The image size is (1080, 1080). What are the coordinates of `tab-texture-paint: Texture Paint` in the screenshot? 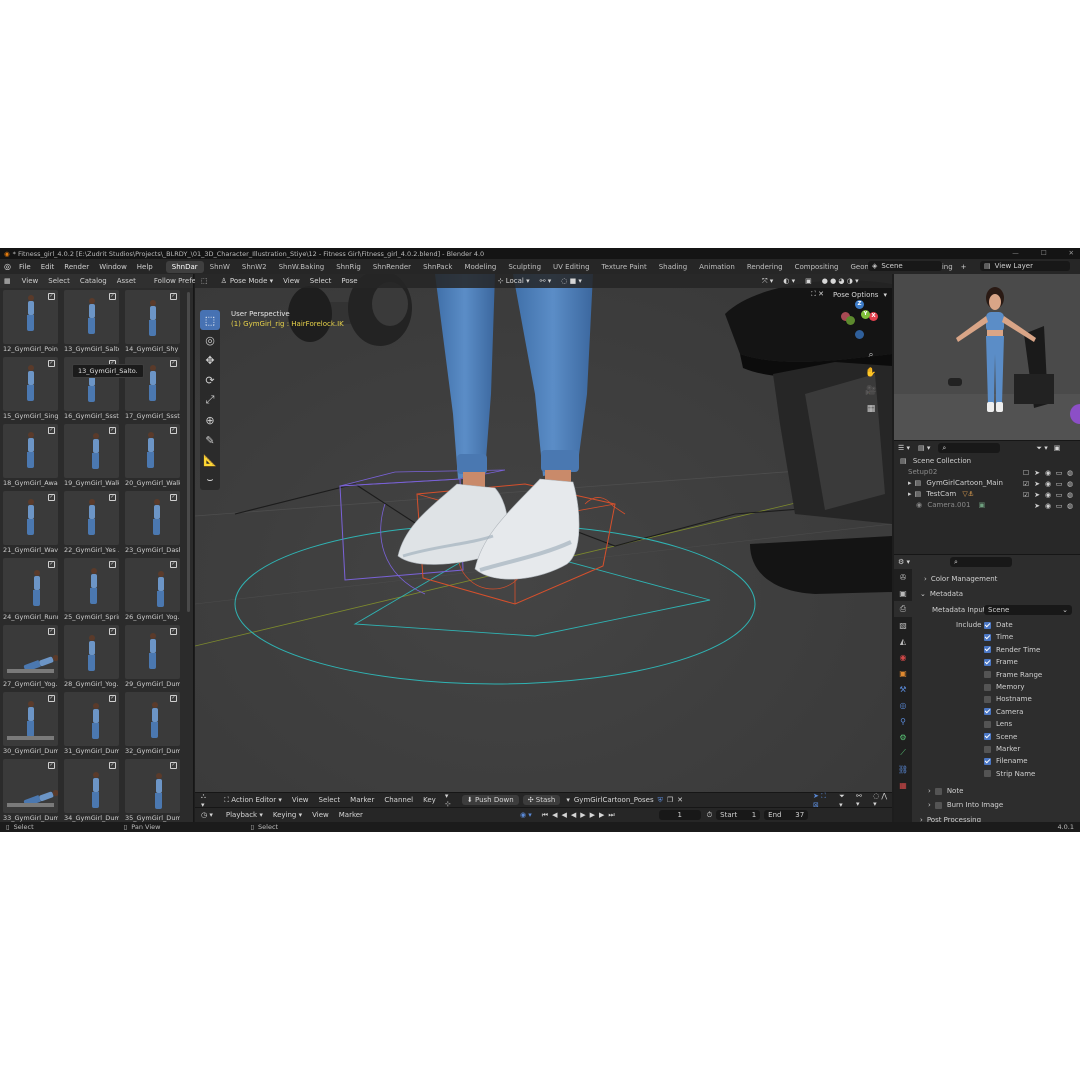 It's located at (624, 267).